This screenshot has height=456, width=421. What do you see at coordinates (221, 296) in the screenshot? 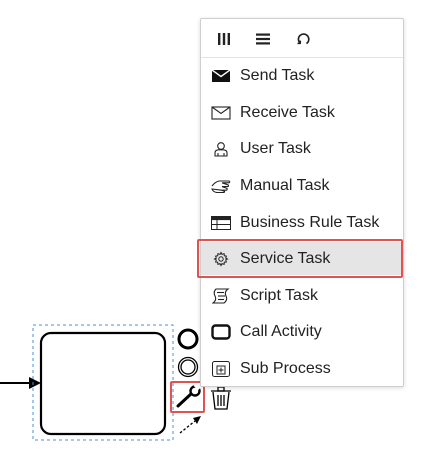
I see `script-icon` at bounding box center [221, 296].